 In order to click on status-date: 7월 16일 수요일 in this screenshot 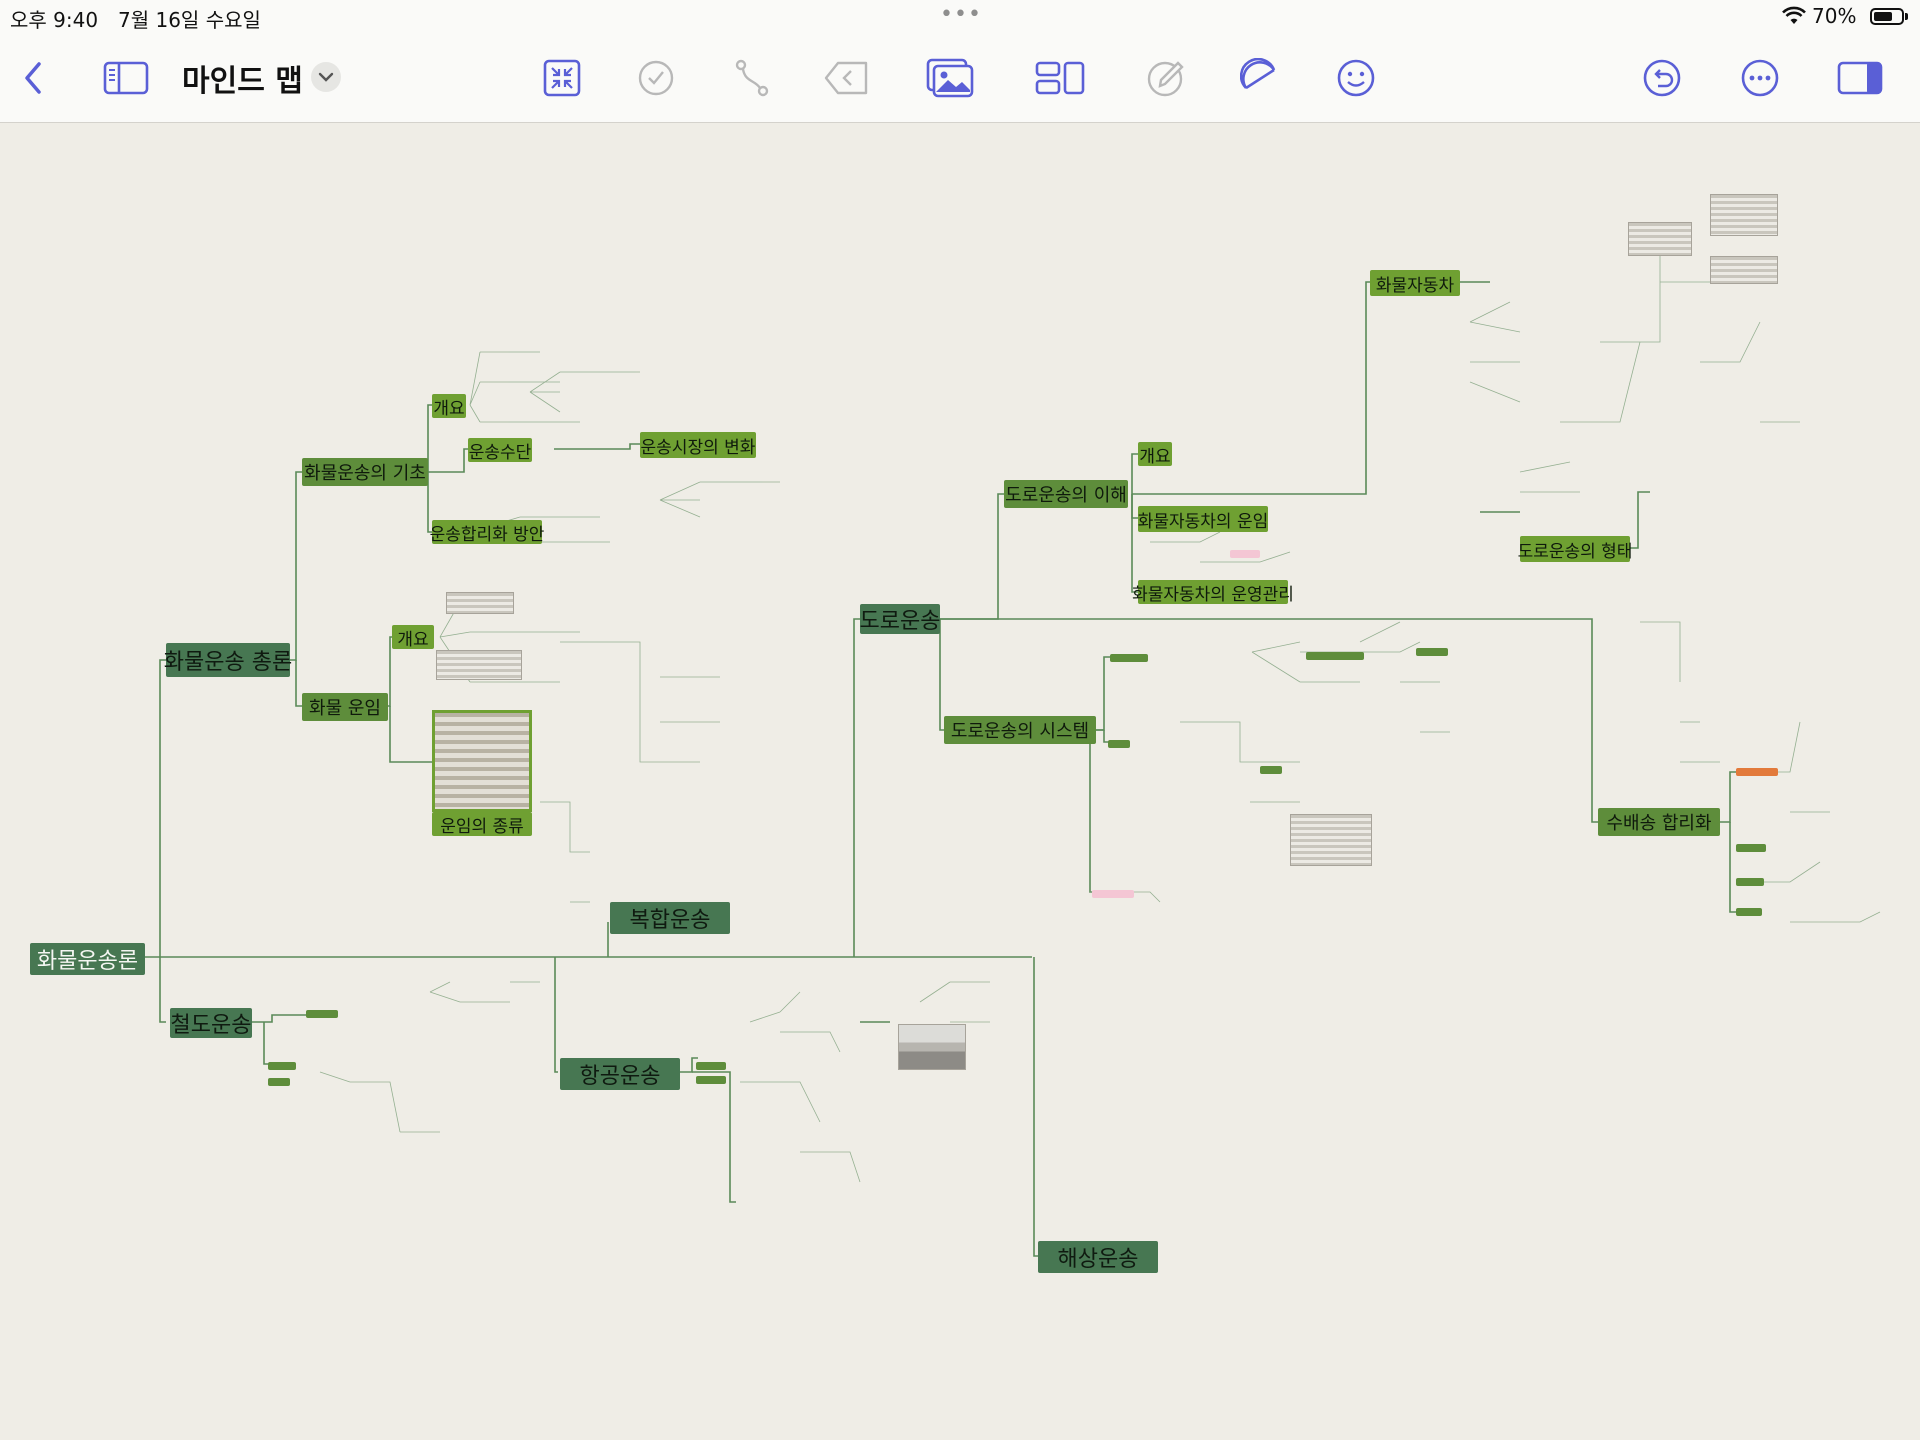, I will do `click(189, 20)`.